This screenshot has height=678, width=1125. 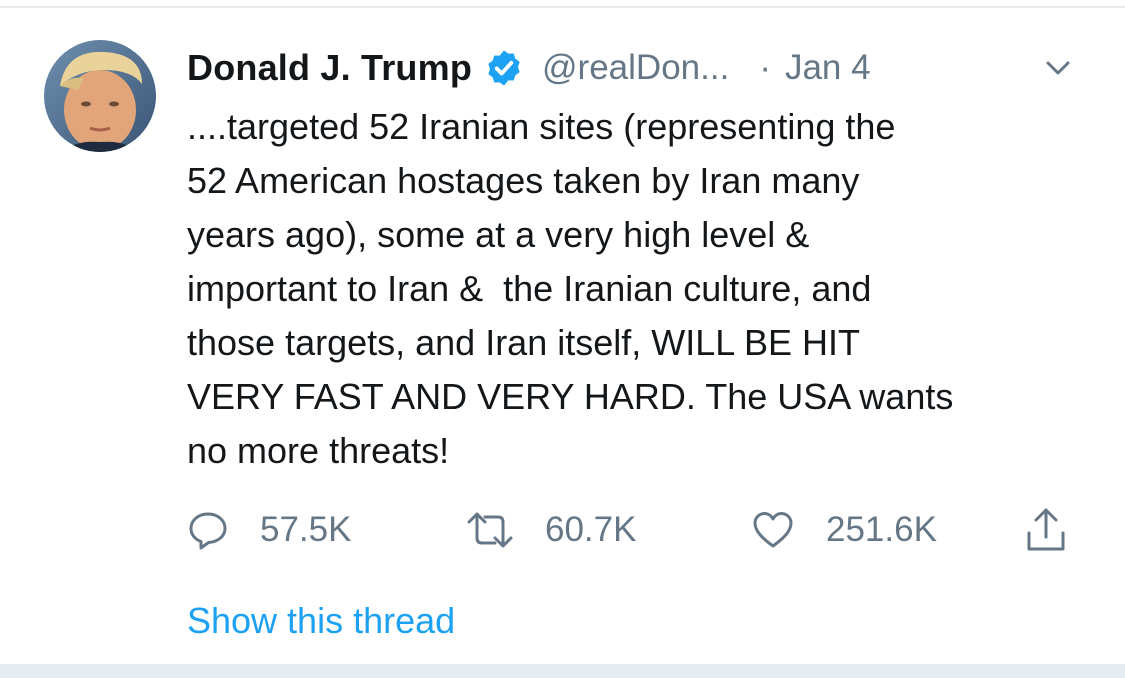 I want to click on tweet-text-line: VERY FAST AND VERY HARD. The USA wants, so click(x=570, y=396).